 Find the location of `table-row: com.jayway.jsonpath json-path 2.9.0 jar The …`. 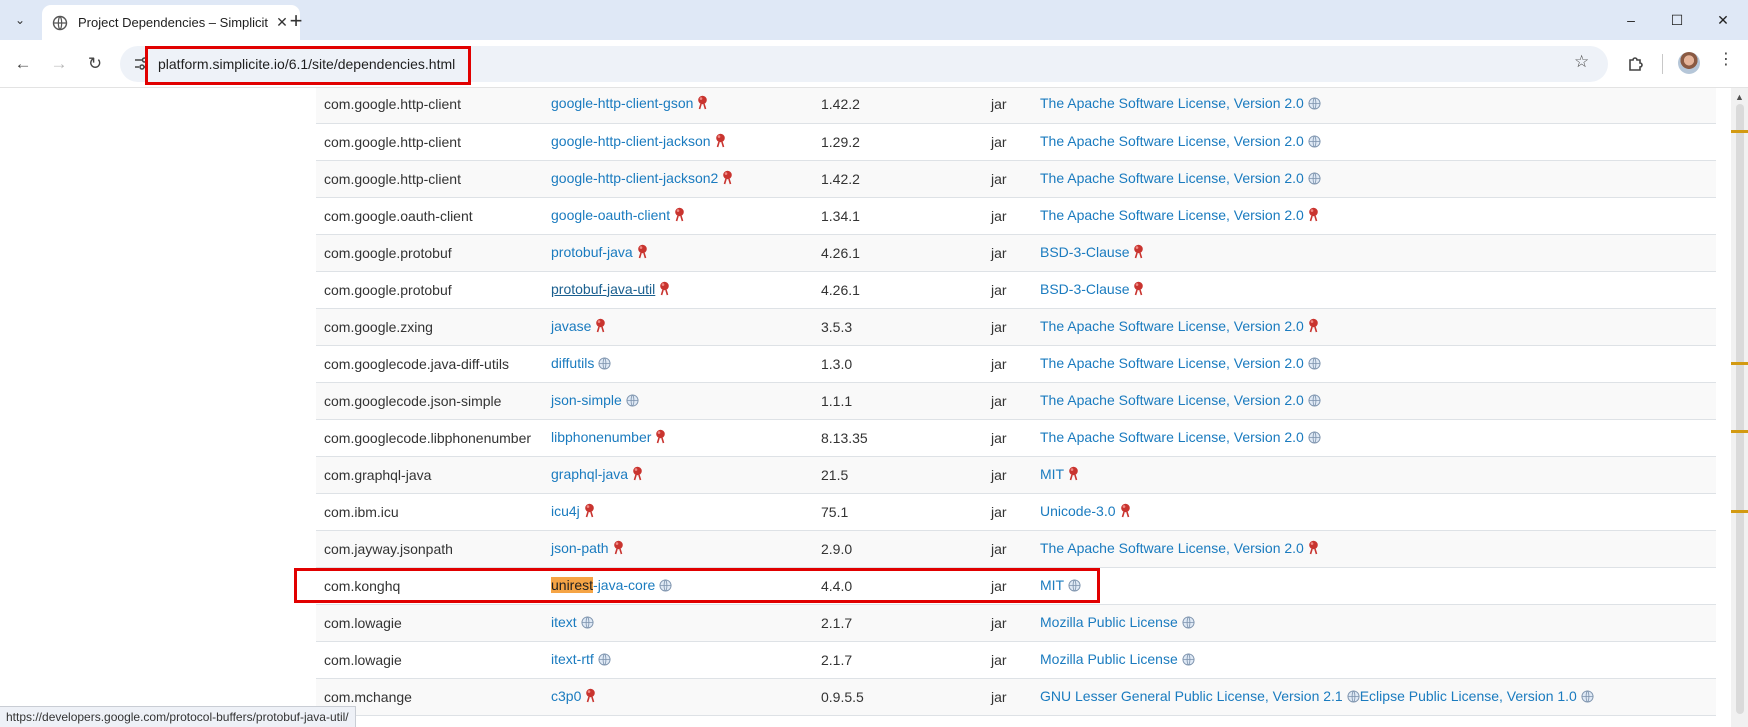

table-row: com.jayway.jsonpath json-path 2.9.0 jar The … is located at coordinates (1016, 548).